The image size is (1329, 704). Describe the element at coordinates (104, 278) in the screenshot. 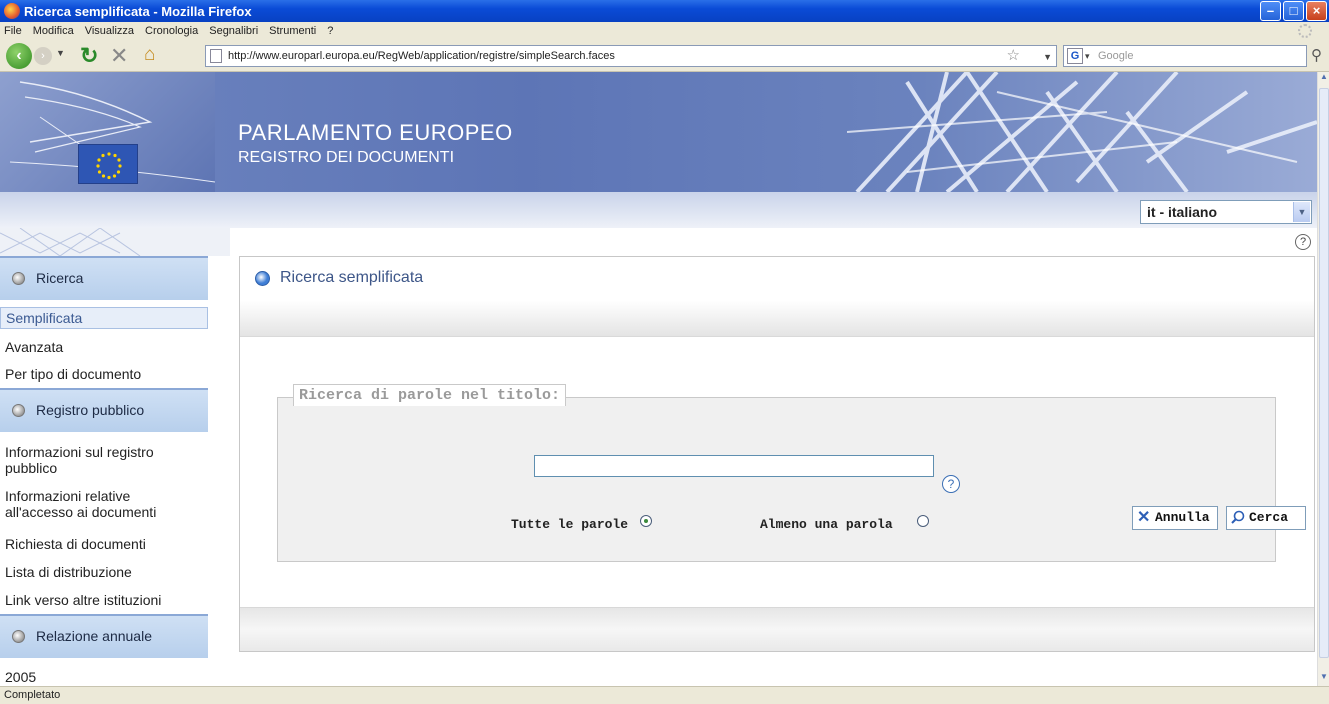

I see `sidebar-section-ricerca: Ricerca` at that location.